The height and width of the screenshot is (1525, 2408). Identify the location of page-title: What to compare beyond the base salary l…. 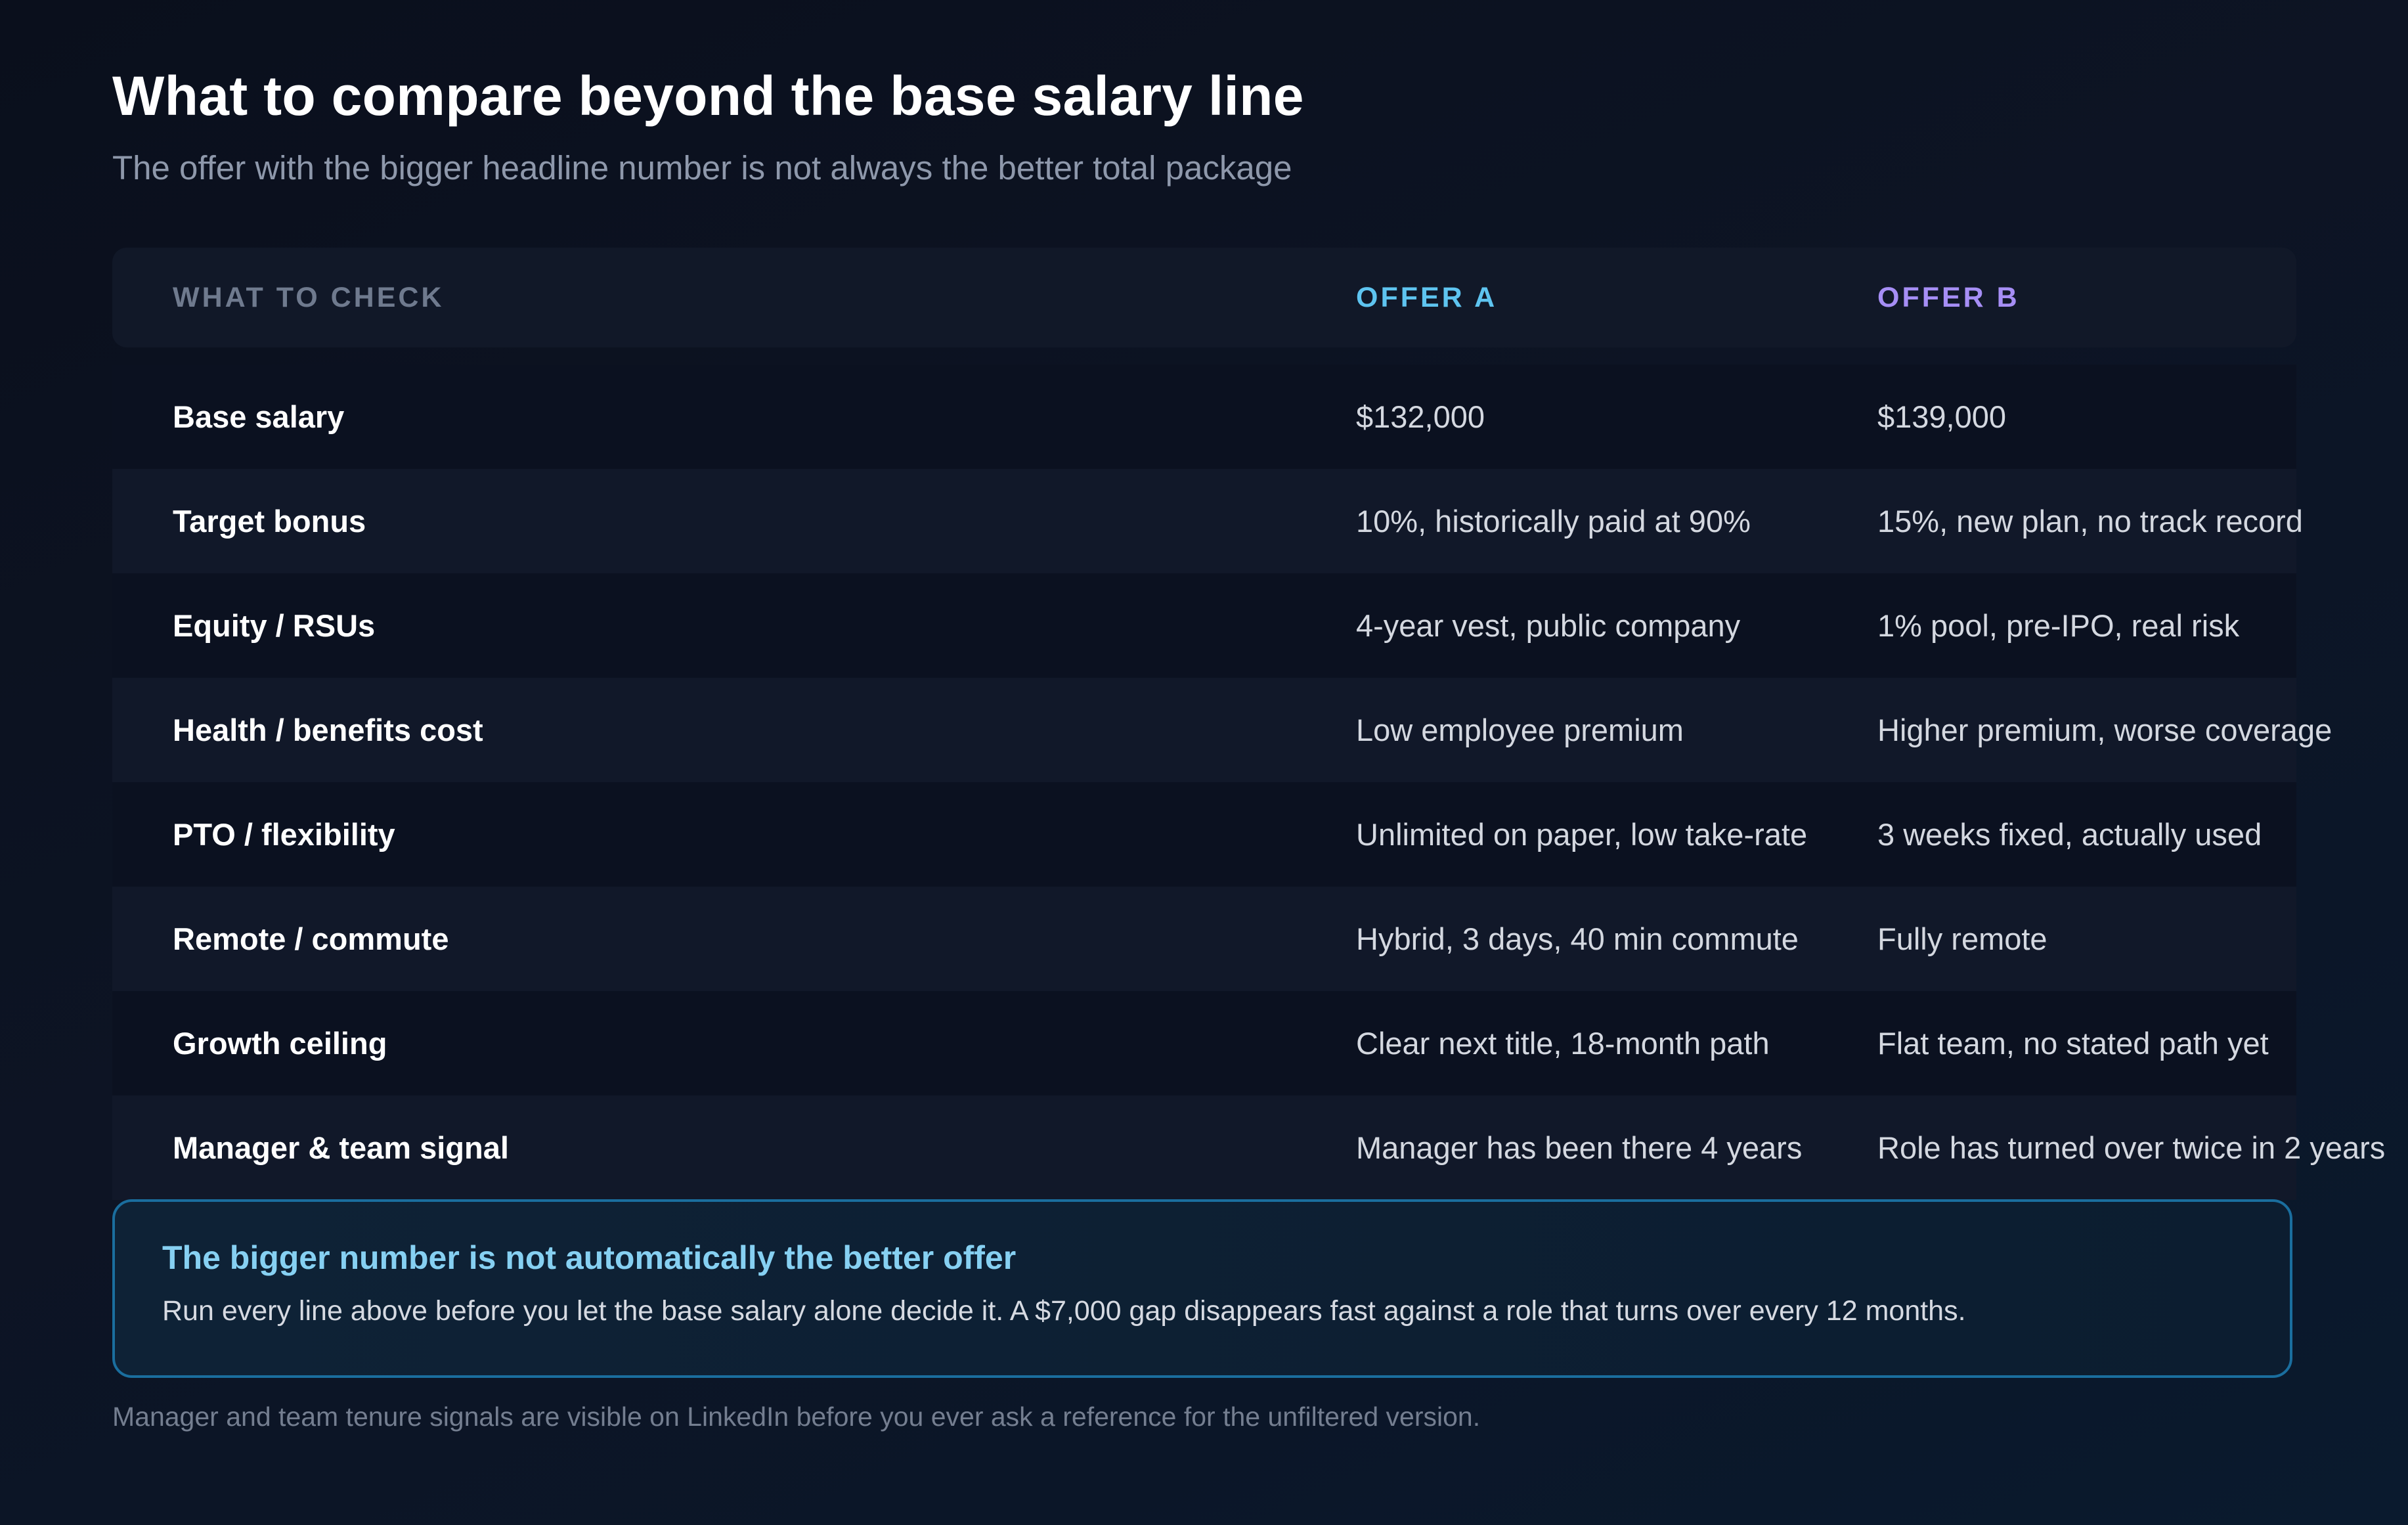
(708, 96).